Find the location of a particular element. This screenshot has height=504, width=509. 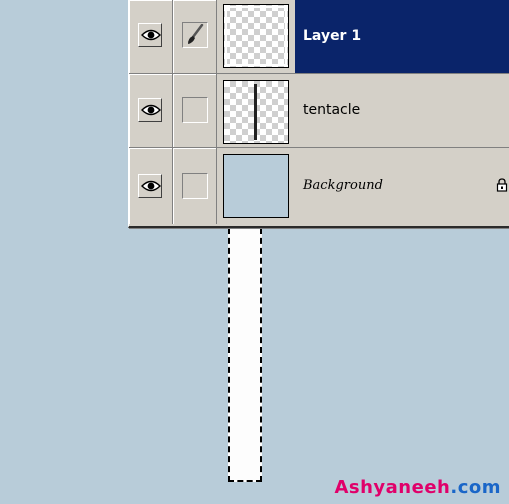

layer-name-area: tentacle is located at coordinates (402, 110).